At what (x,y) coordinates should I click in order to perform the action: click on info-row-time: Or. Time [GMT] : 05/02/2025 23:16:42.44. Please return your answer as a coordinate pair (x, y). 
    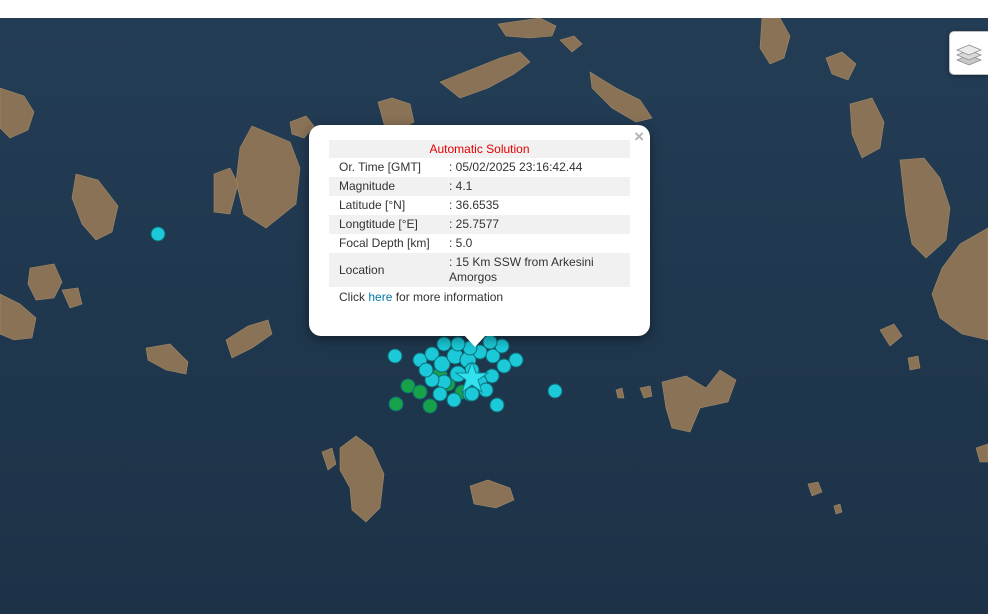
    Looking at the image, I should click on (479, 167).